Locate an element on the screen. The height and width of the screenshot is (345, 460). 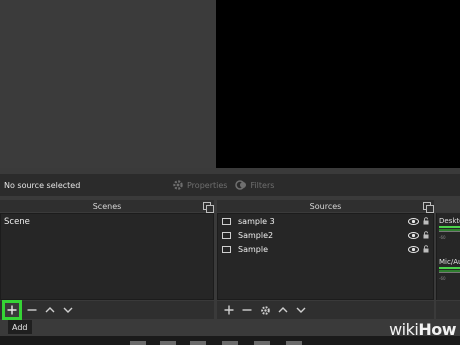
sources-title: Sources is located at coordinates (325, 206).